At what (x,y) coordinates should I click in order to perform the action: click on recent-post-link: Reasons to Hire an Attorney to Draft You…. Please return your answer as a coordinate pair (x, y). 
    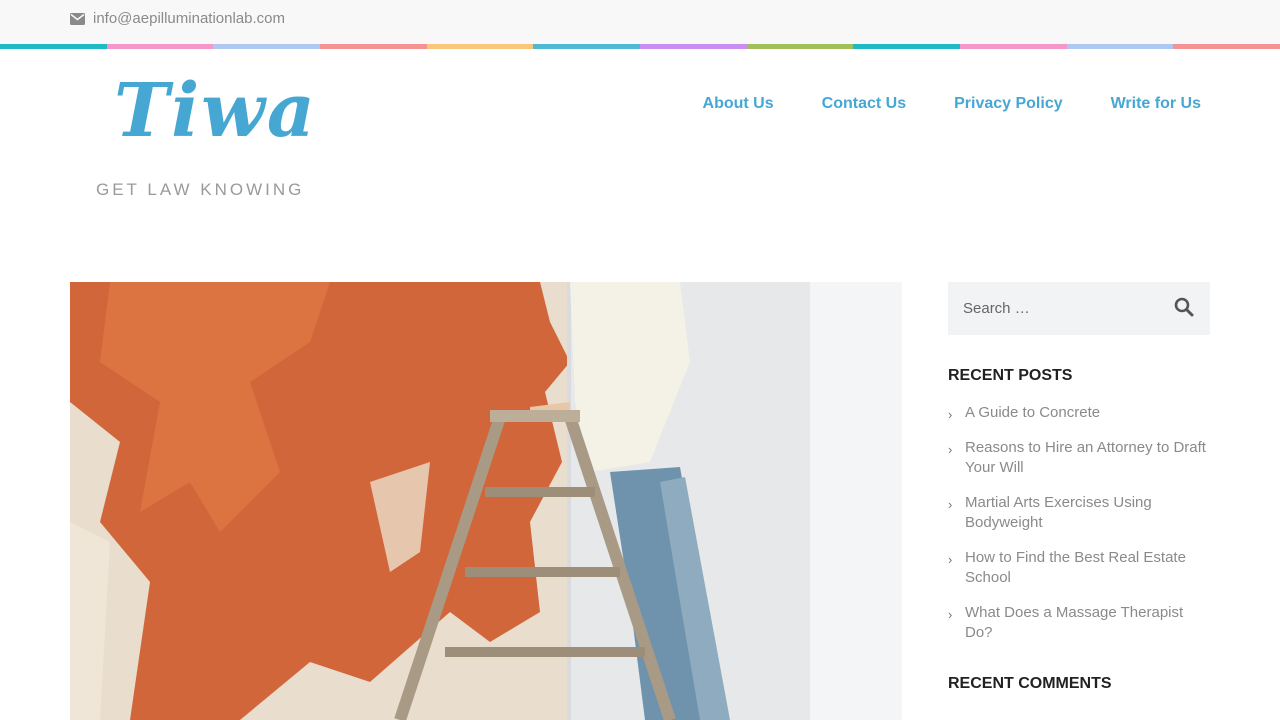
    Looking at the image, I should click on (1085, 457).